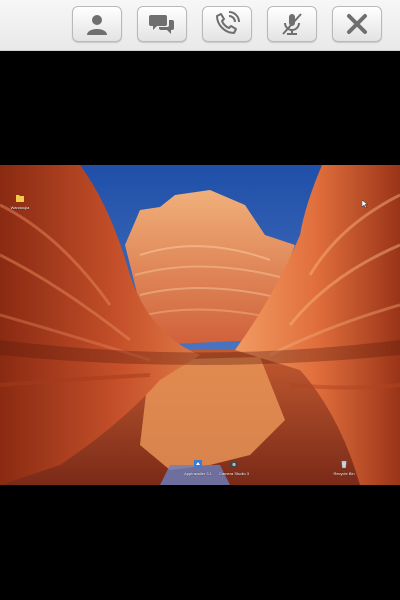  Describe the element at coordinates (200, 25) in the screenshot. I see `toolbar` at that location.